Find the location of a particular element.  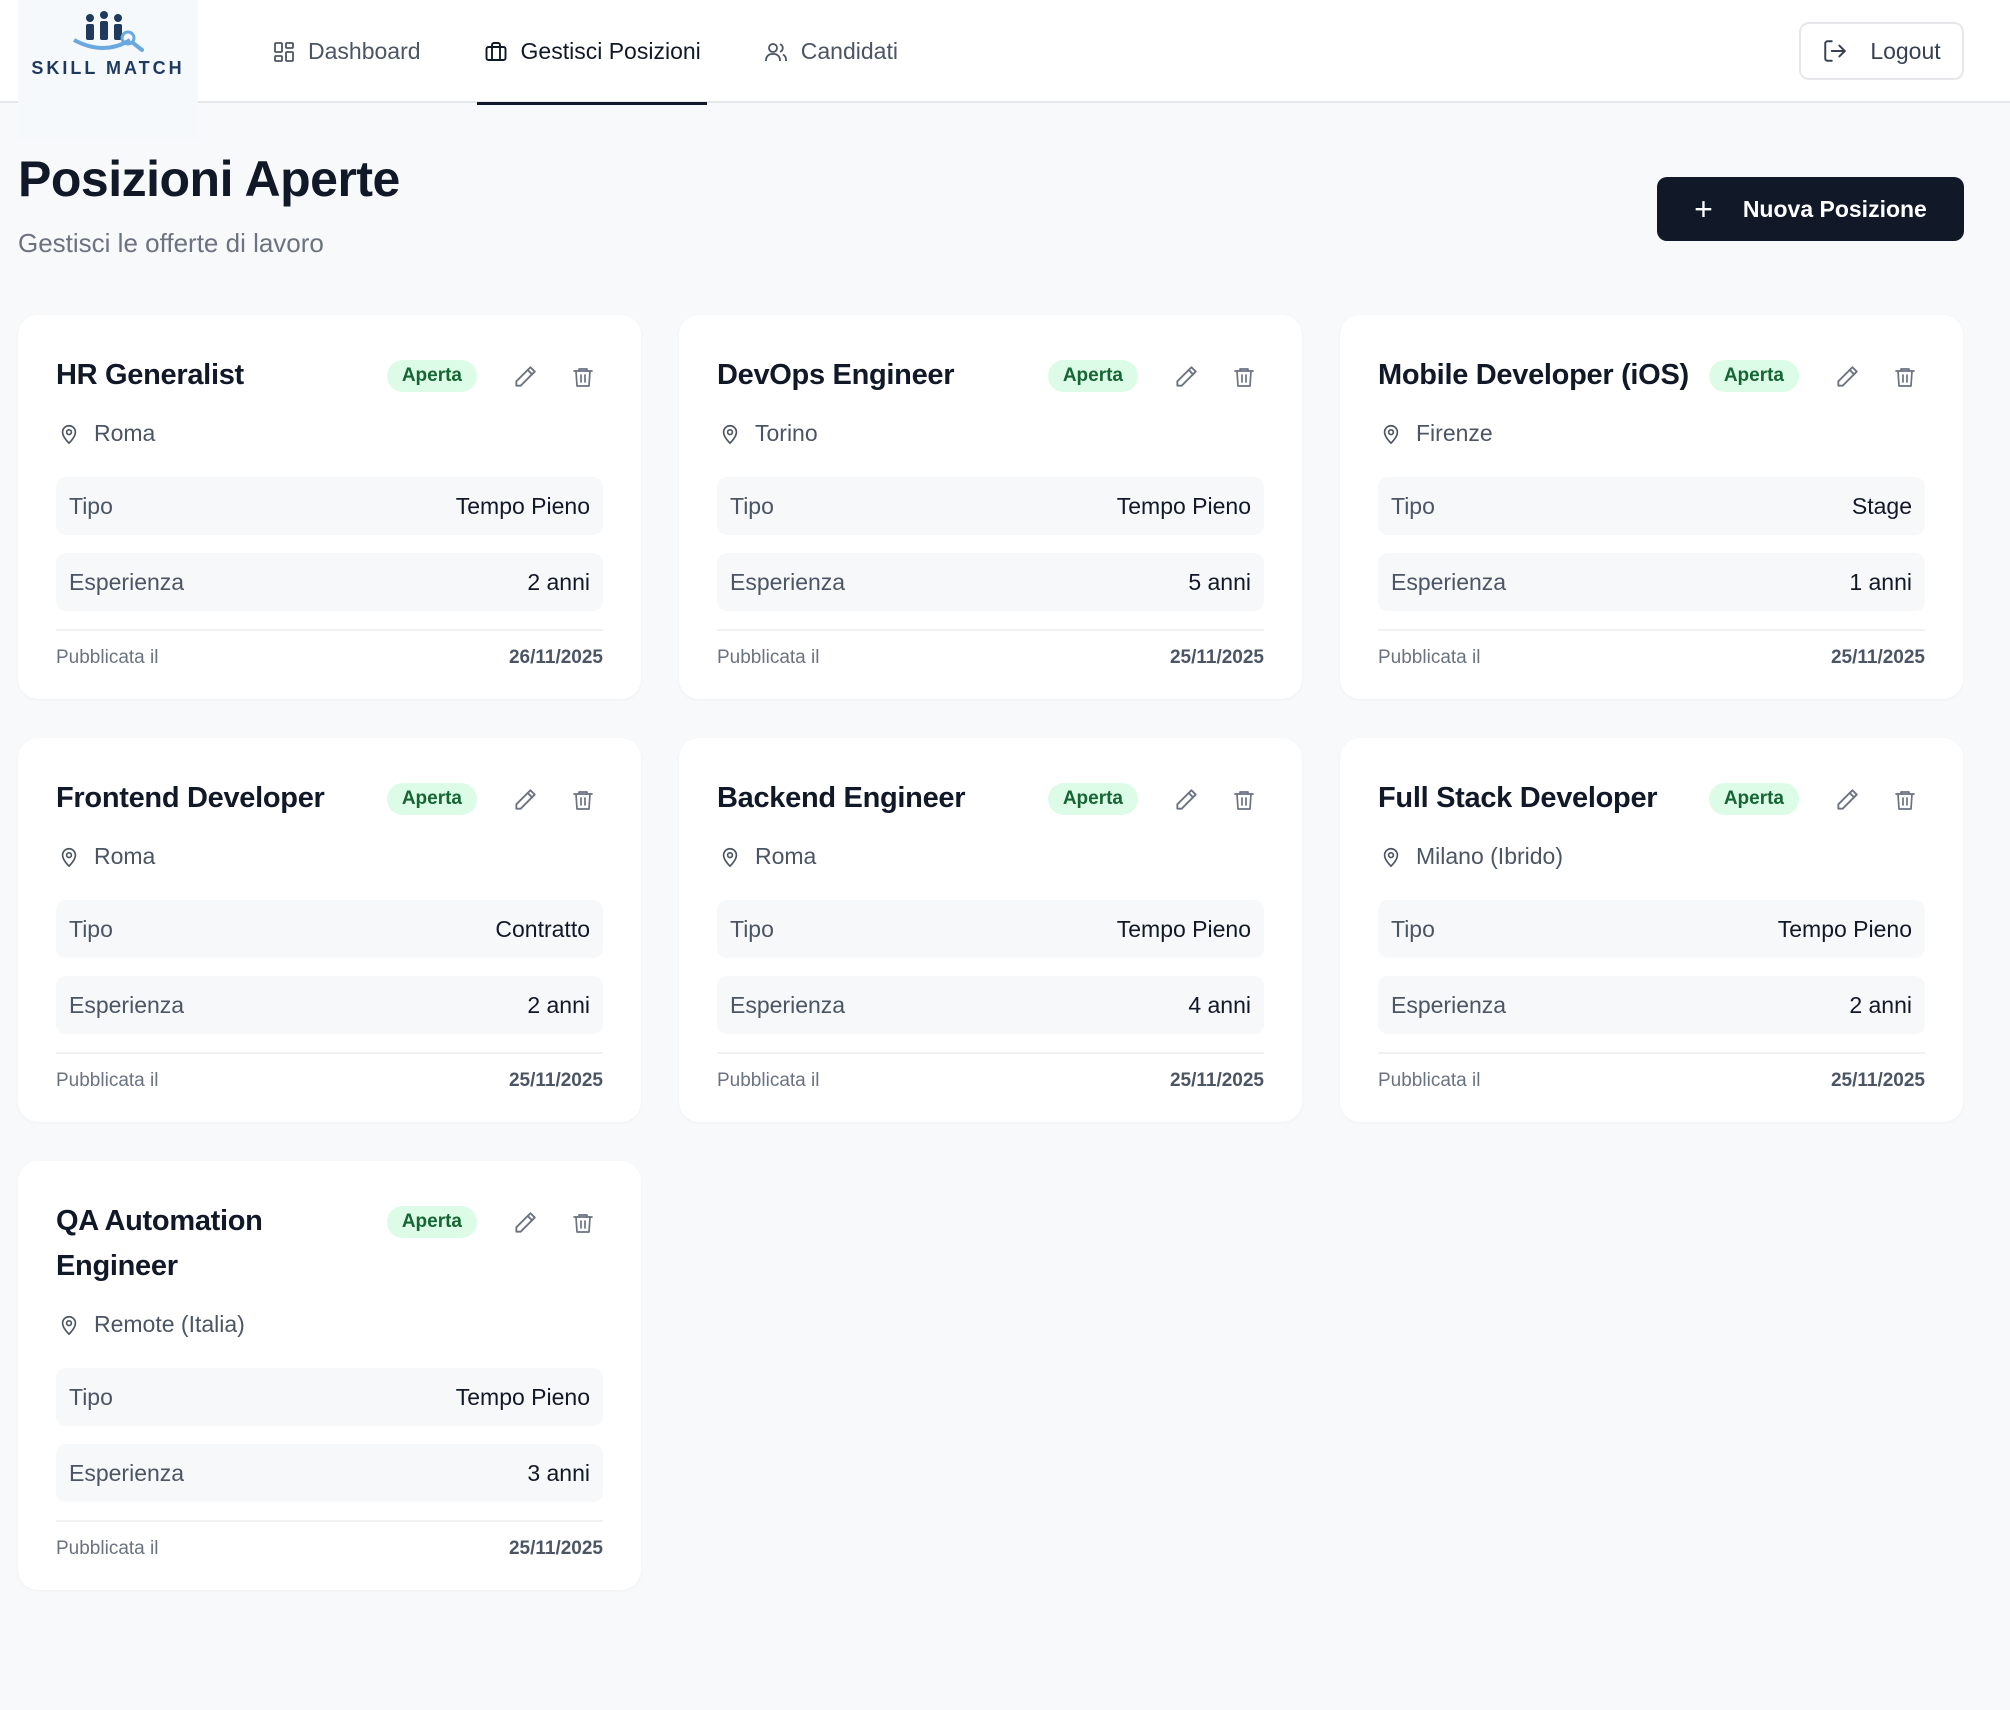

logo-text: SKILL MATCH is located at coordinates (108, 68).